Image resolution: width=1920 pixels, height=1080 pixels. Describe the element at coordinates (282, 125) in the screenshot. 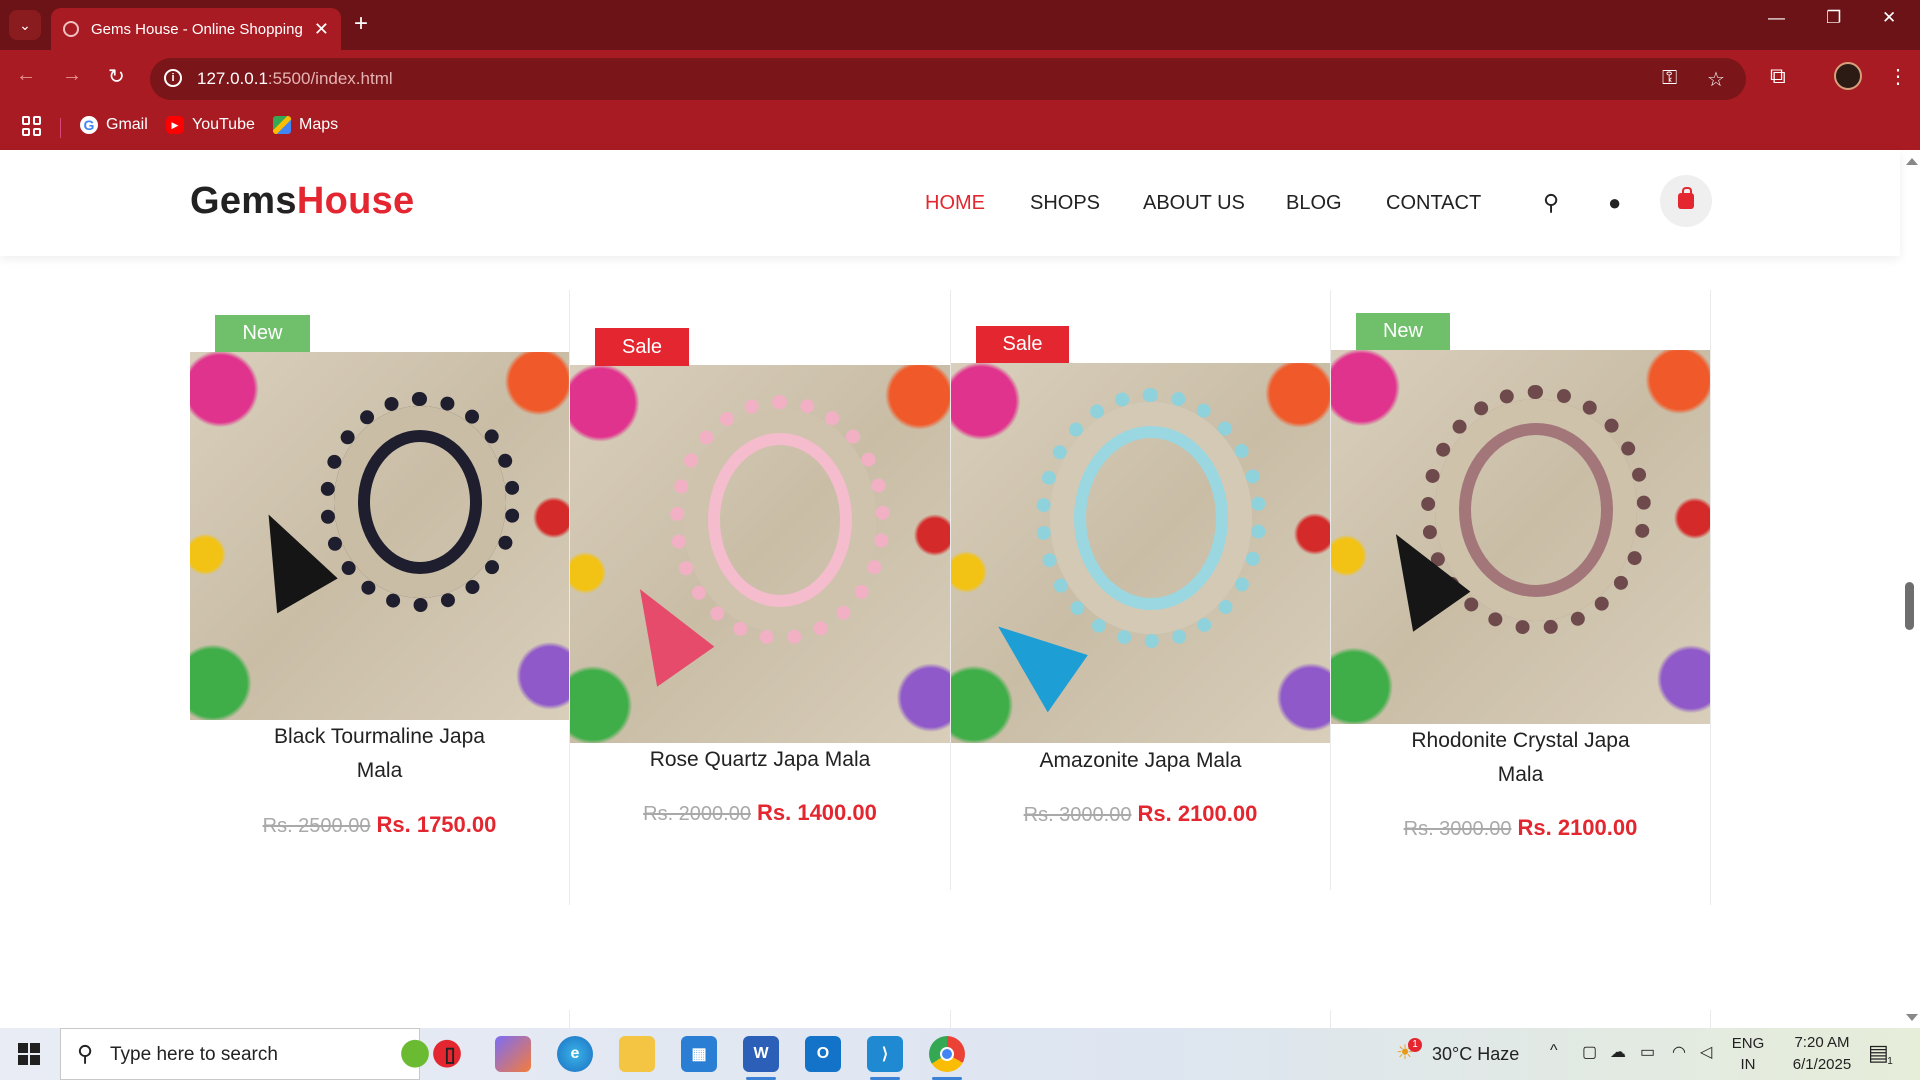

I see `maps-icon` at that location.